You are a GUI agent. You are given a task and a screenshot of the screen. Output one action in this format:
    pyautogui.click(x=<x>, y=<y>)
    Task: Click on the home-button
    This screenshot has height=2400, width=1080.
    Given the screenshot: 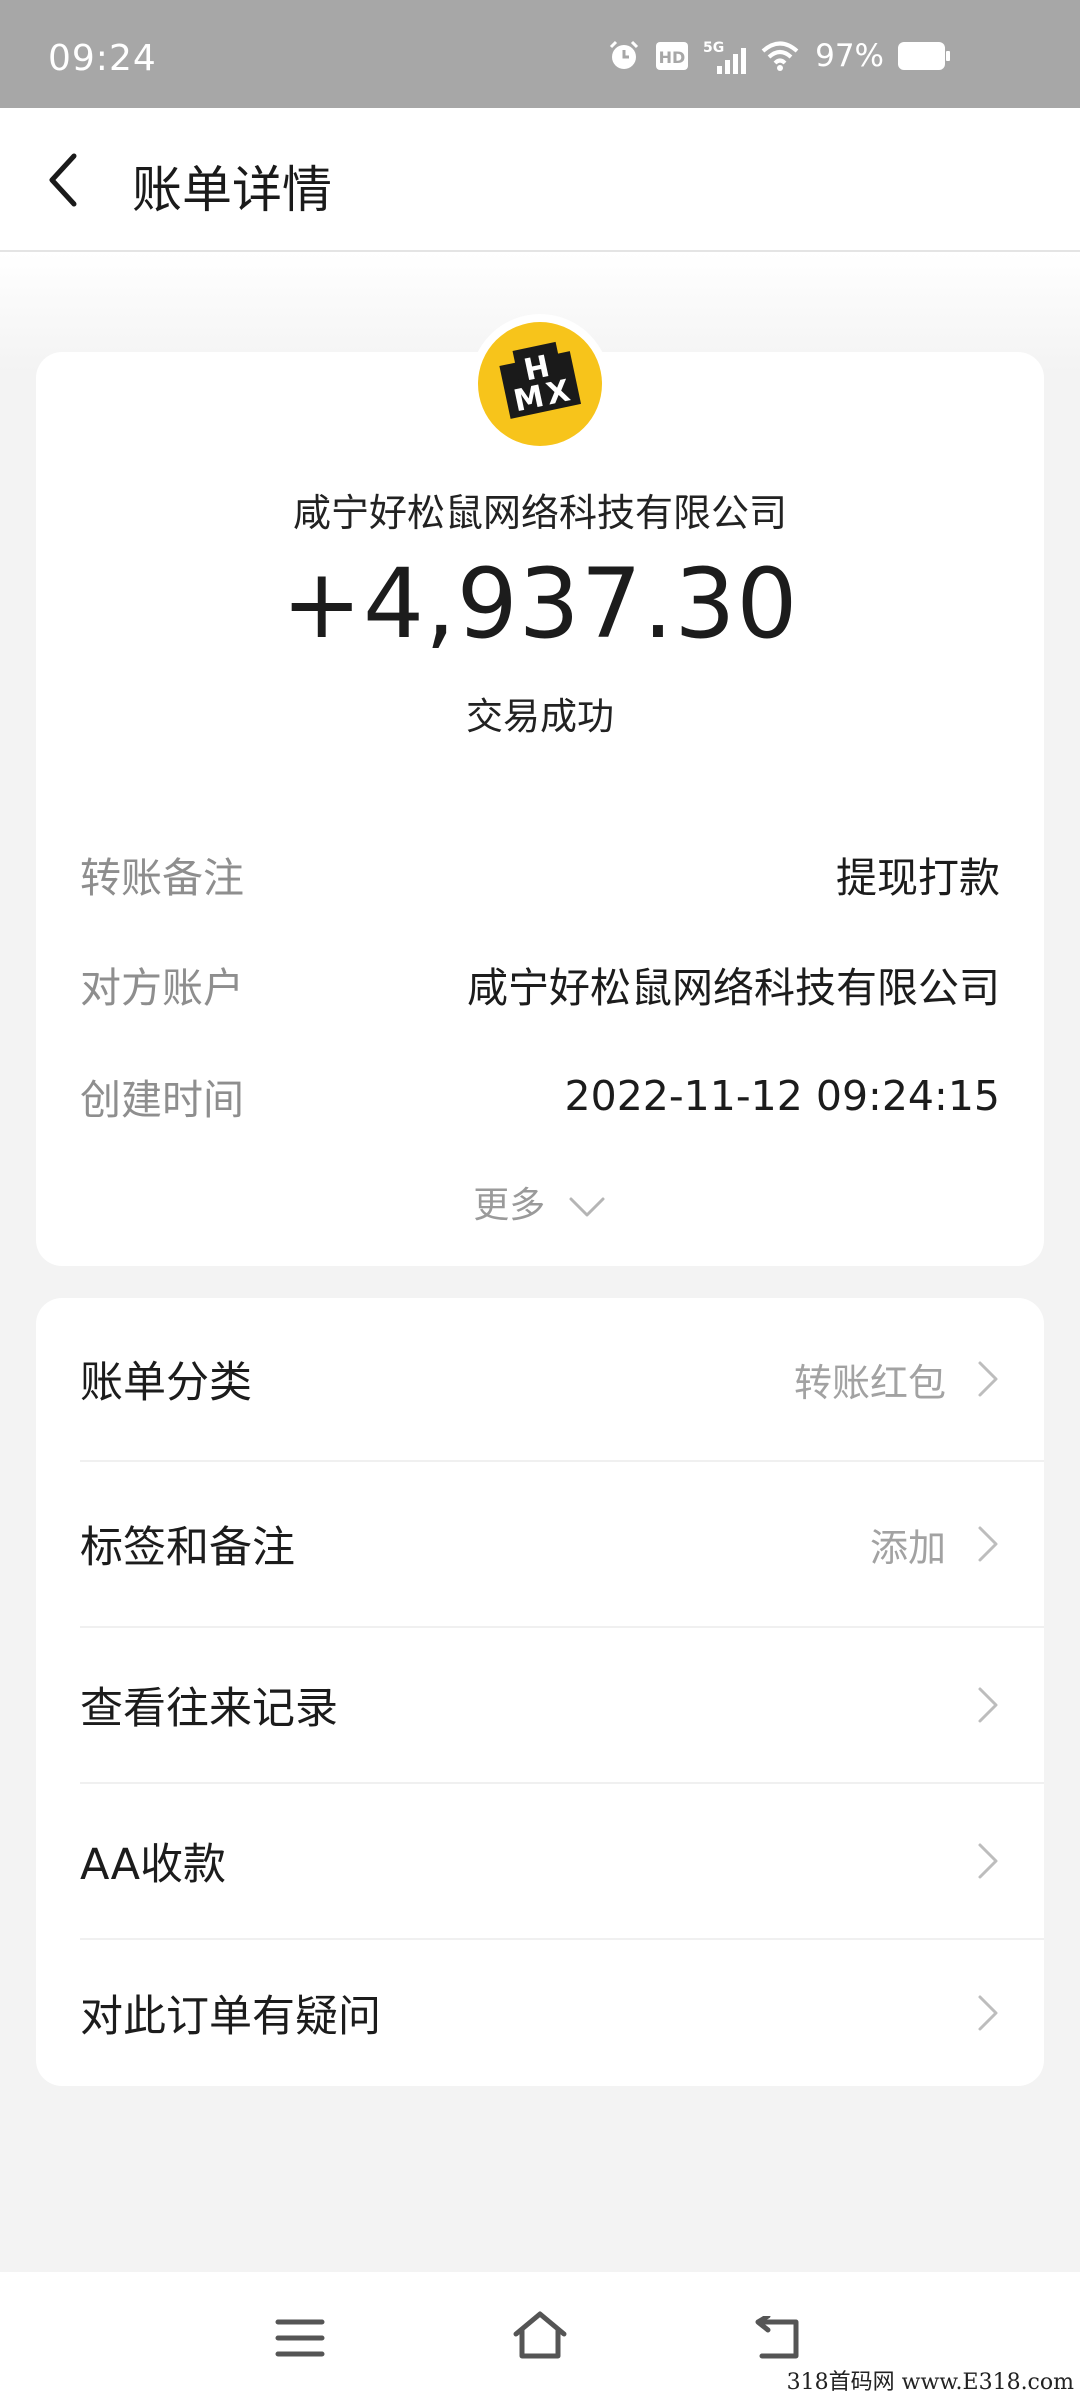 What is the action you would take?
    pyautogui.click(x=540, y=2338)
    